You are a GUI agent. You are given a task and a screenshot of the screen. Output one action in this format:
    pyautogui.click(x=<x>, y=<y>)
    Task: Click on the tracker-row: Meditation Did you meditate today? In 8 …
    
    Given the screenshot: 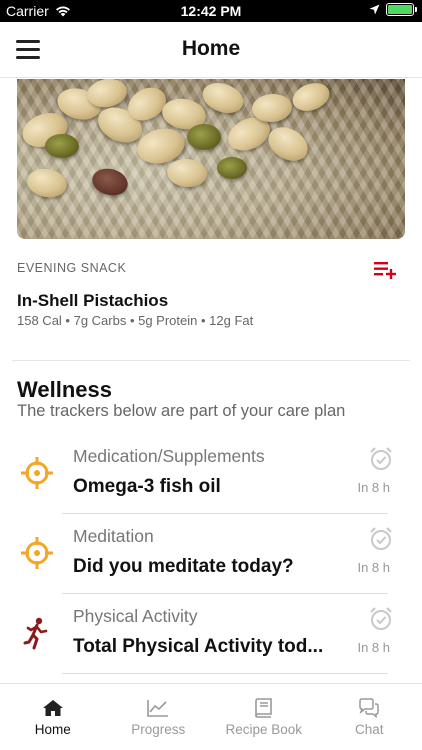 What is the action you would take?
    pyautogui.click(x=211, y=554)
    